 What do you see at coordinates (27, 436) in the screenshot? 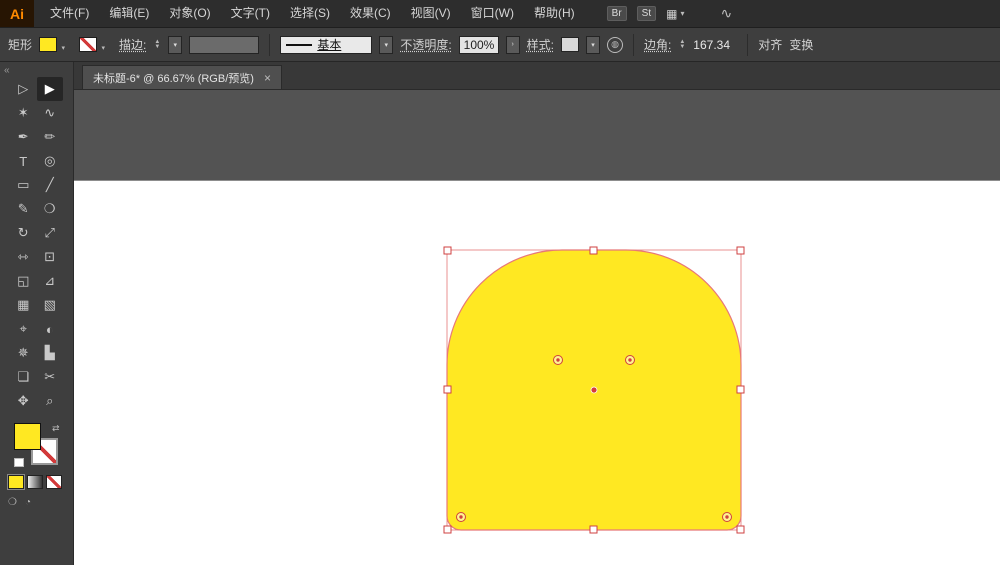
I see `fill-color-indicator` at bounding box center [27, 436].